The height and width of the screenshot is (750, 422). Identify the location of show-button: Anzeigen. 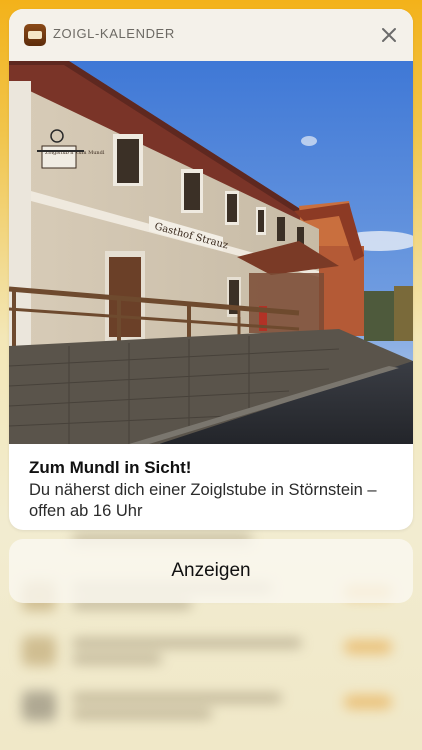
(211, 571).